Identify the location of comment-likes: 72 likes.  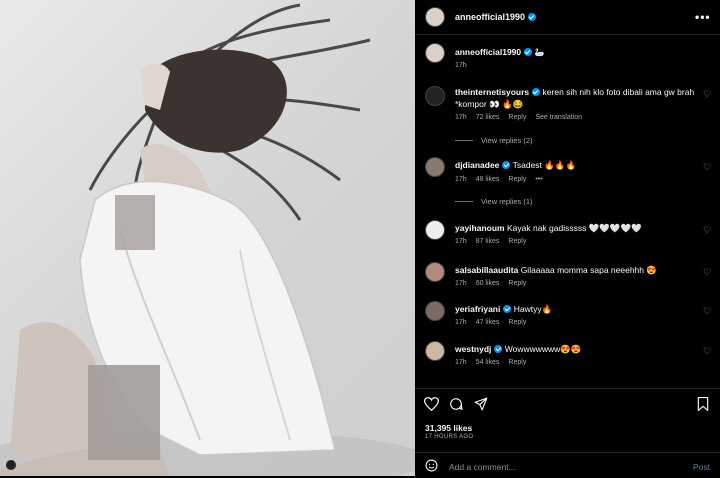
(488, 117).